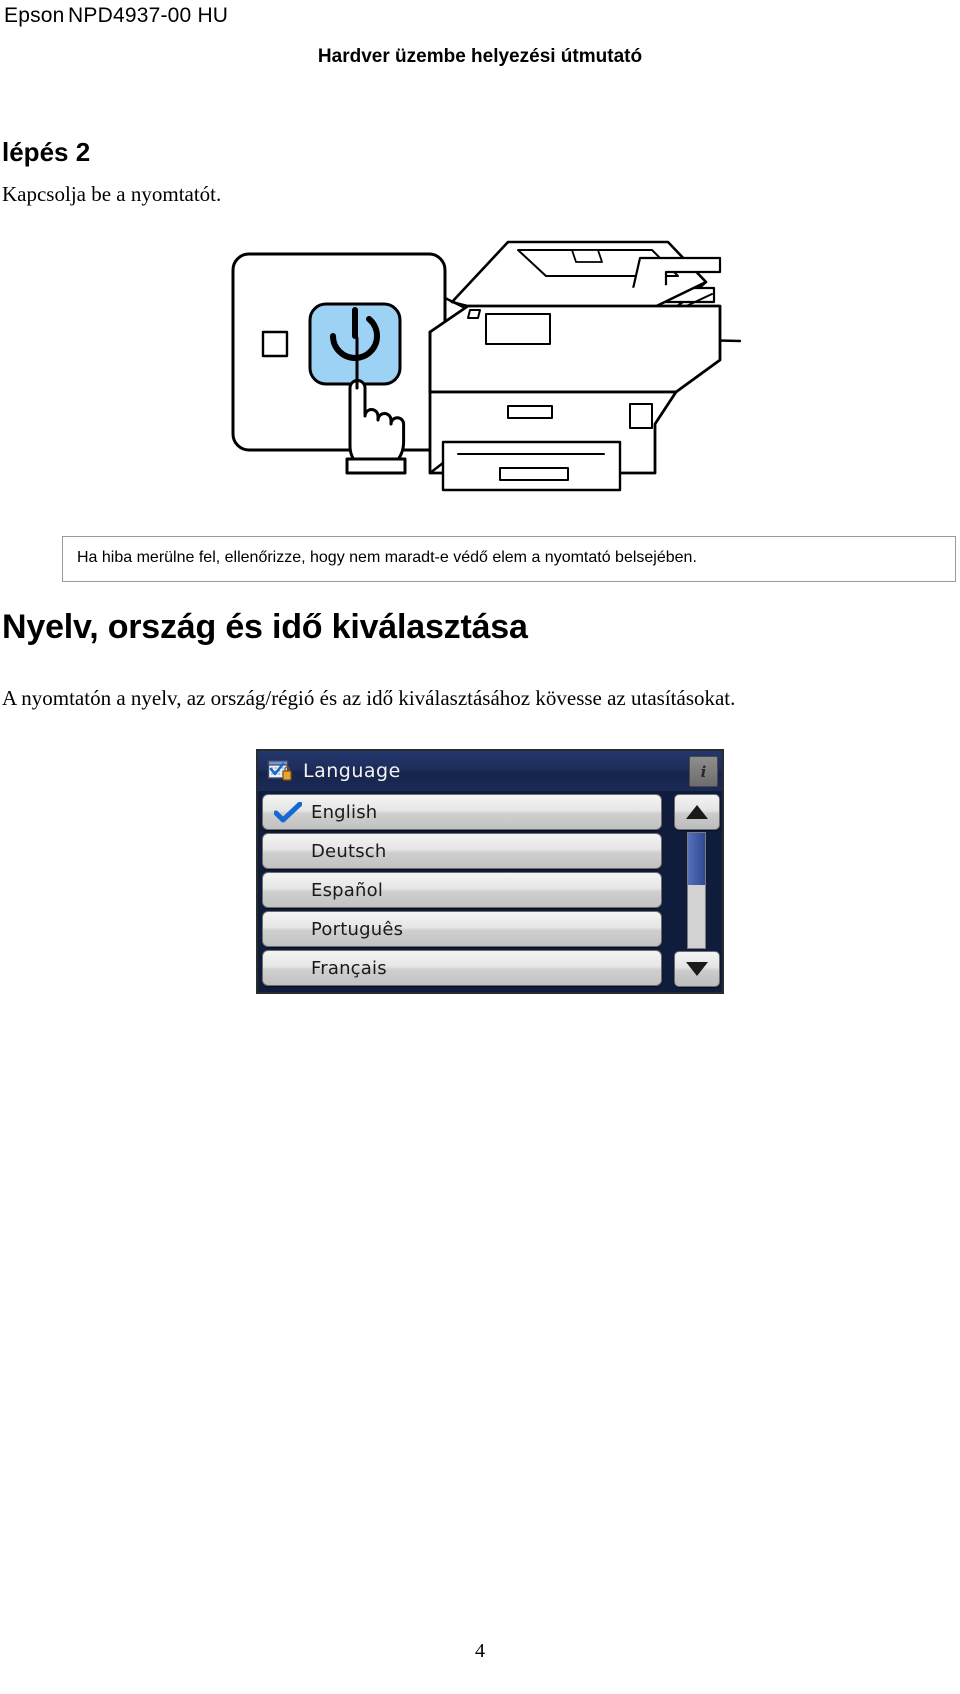 Image resolution: width=960 pixels, height=1694 pixels. I want to click on info-button: i, so click(703, 771).